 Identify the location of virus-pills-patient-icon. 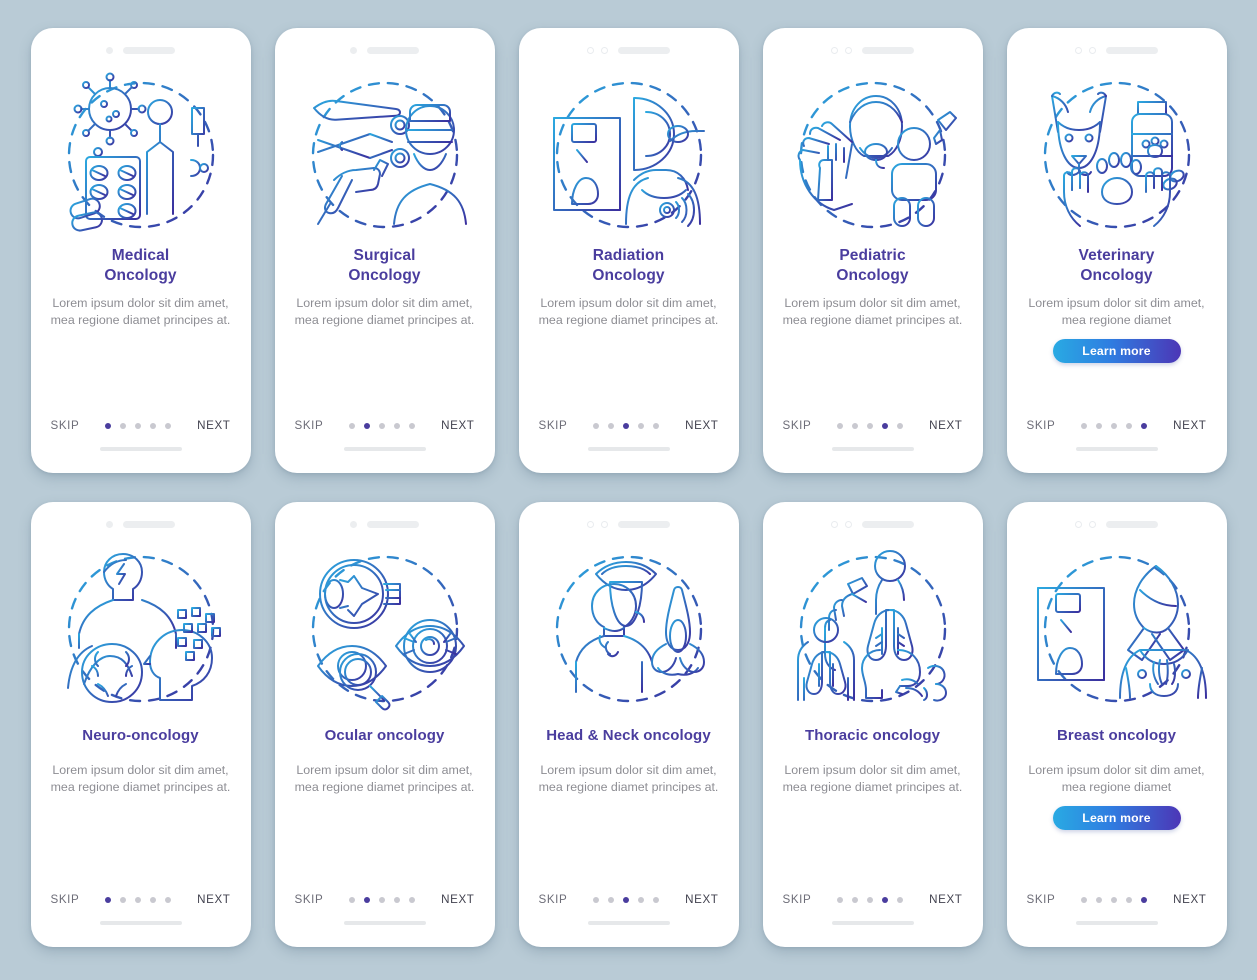
(141, 155).